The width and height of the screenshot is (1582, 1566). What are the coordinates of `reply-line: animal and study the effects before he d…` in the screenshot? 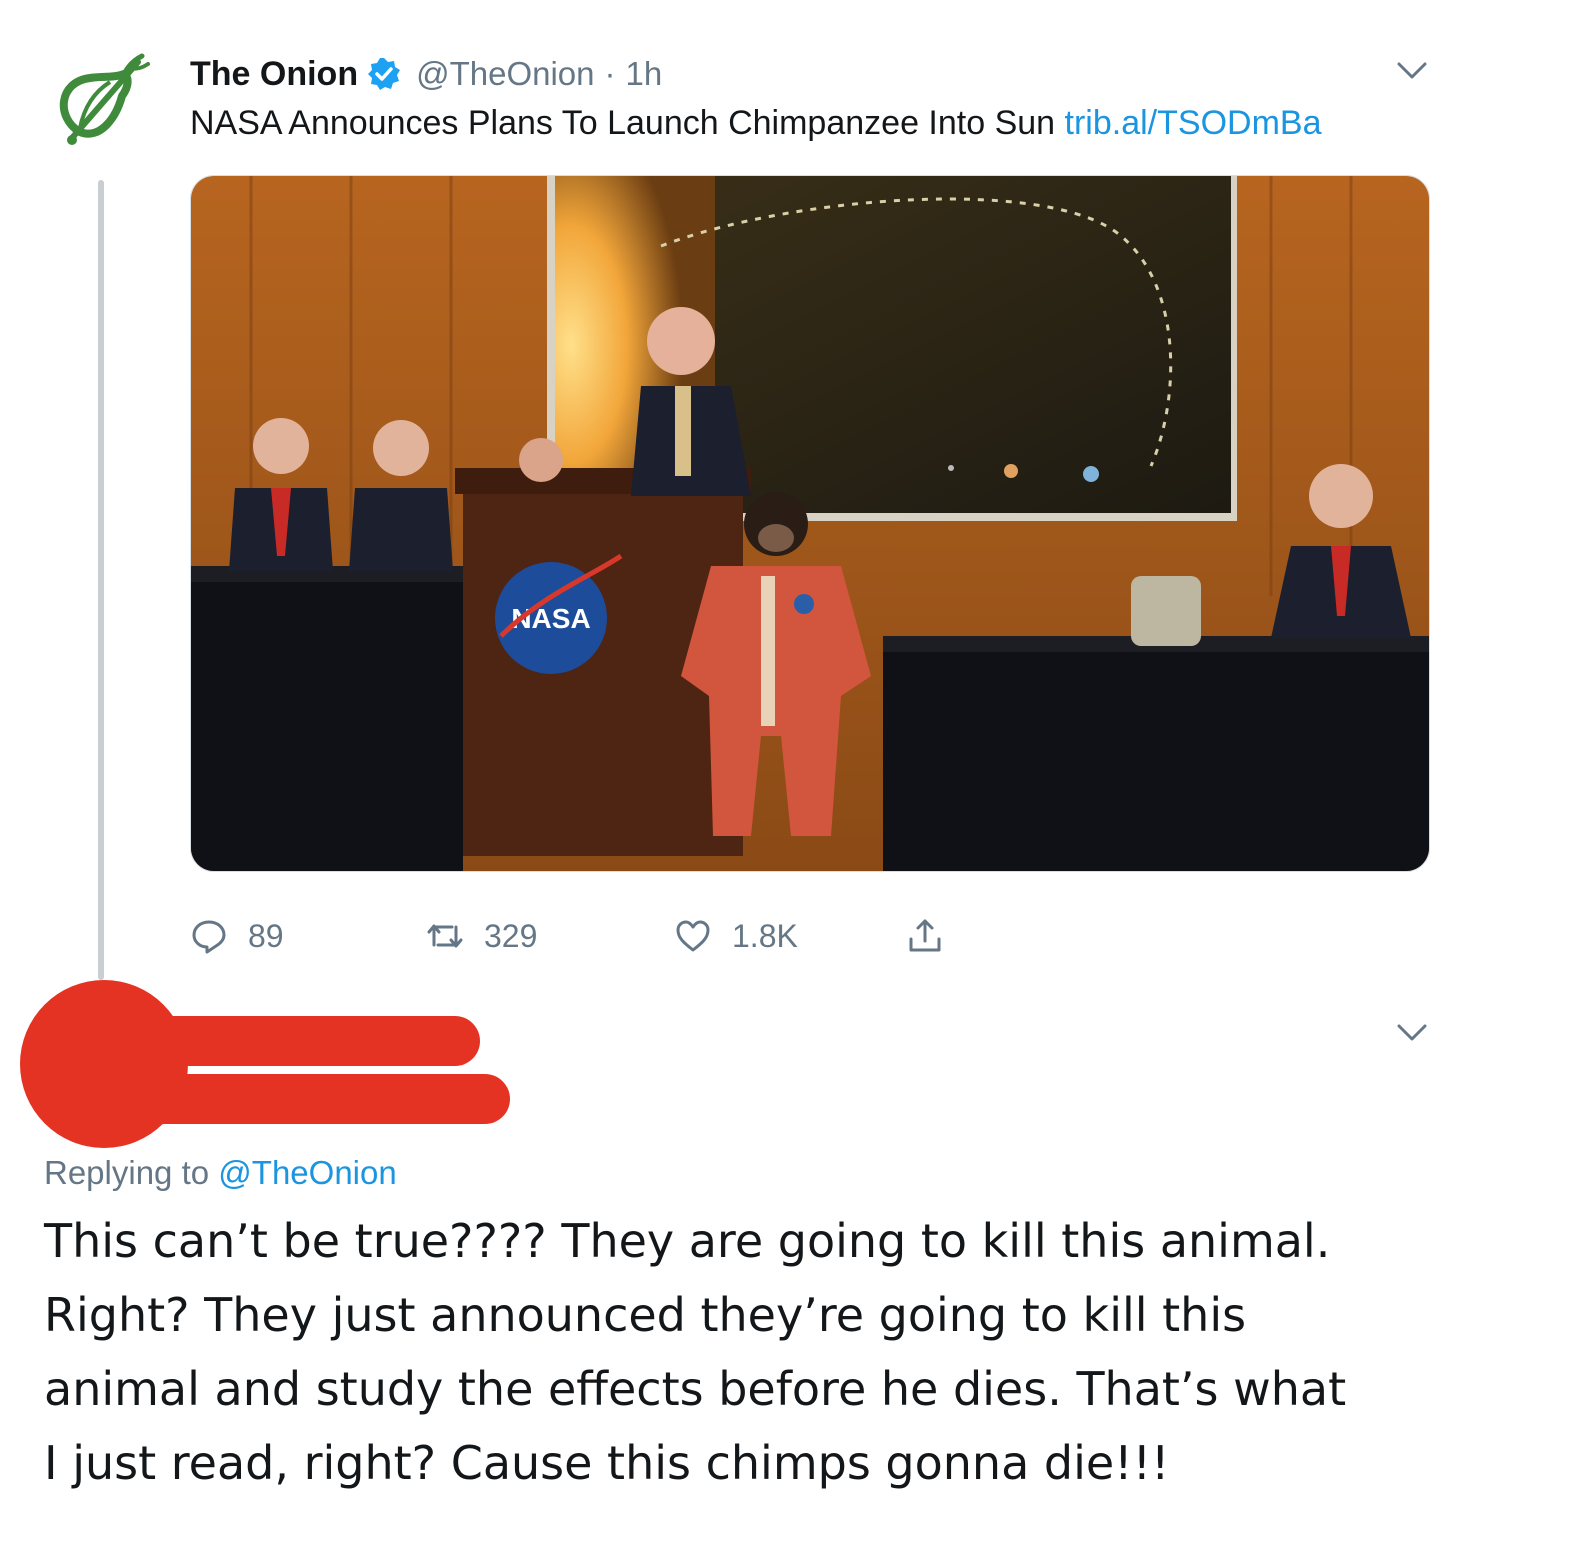 It's located at (695, 1389).